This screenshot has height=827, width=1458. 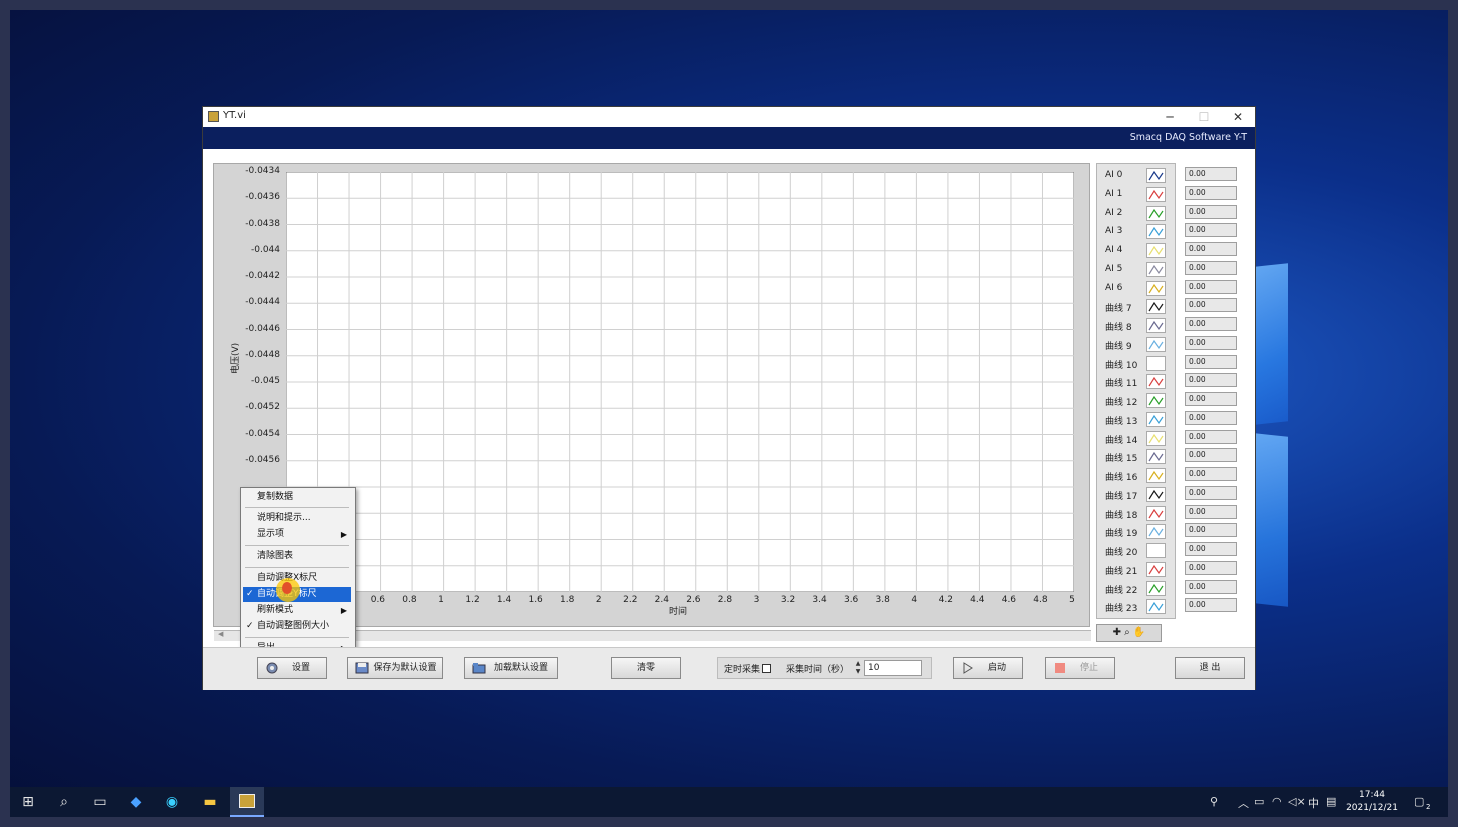 I want to click on menu-item-clear-chart: 清除图表, so click(x=297, y=556).